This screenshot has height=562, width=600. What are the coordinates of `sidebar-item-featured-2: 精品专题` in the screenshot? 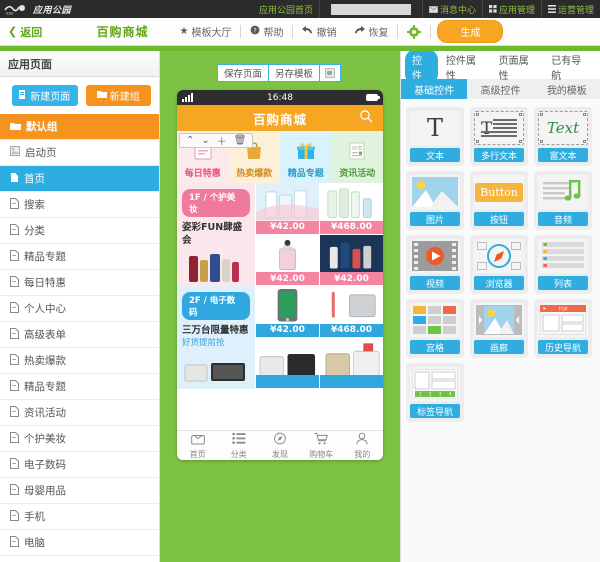 It's located at (79, 387).